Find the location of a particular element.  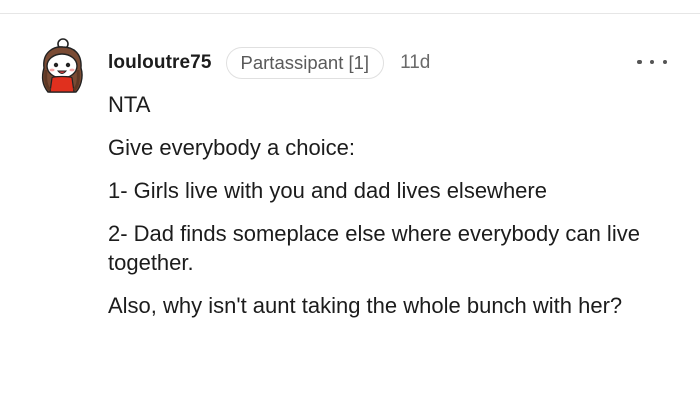

comment-header: louloutre75 Partassipant [1] 11d is located at coordinates (269, 63).